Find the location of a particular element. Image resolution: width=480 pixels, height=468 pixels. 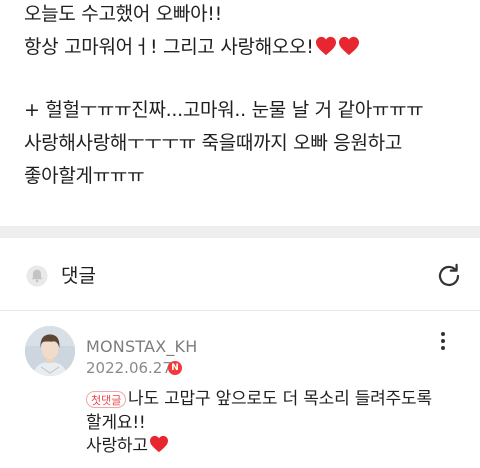

avatar is located at coordinates (50, 351).